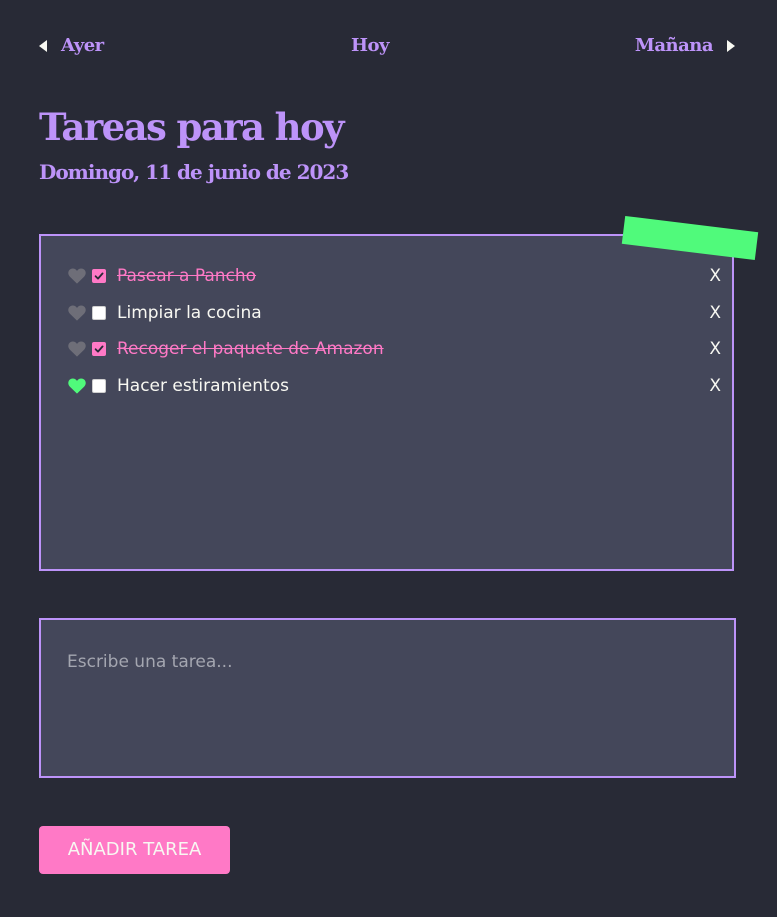  I want to click on task-text: Limpiar la cocina, so click(189, 312).